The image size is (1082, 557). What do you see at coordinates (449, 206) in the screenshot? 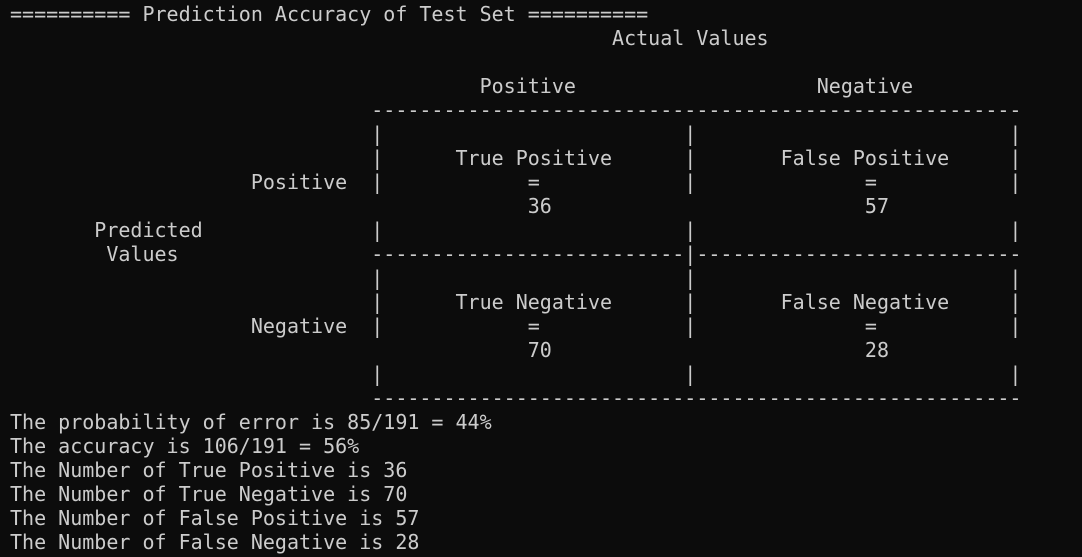
I see `cell-values-row-1: 36 57` at bounding box center [449, 206].